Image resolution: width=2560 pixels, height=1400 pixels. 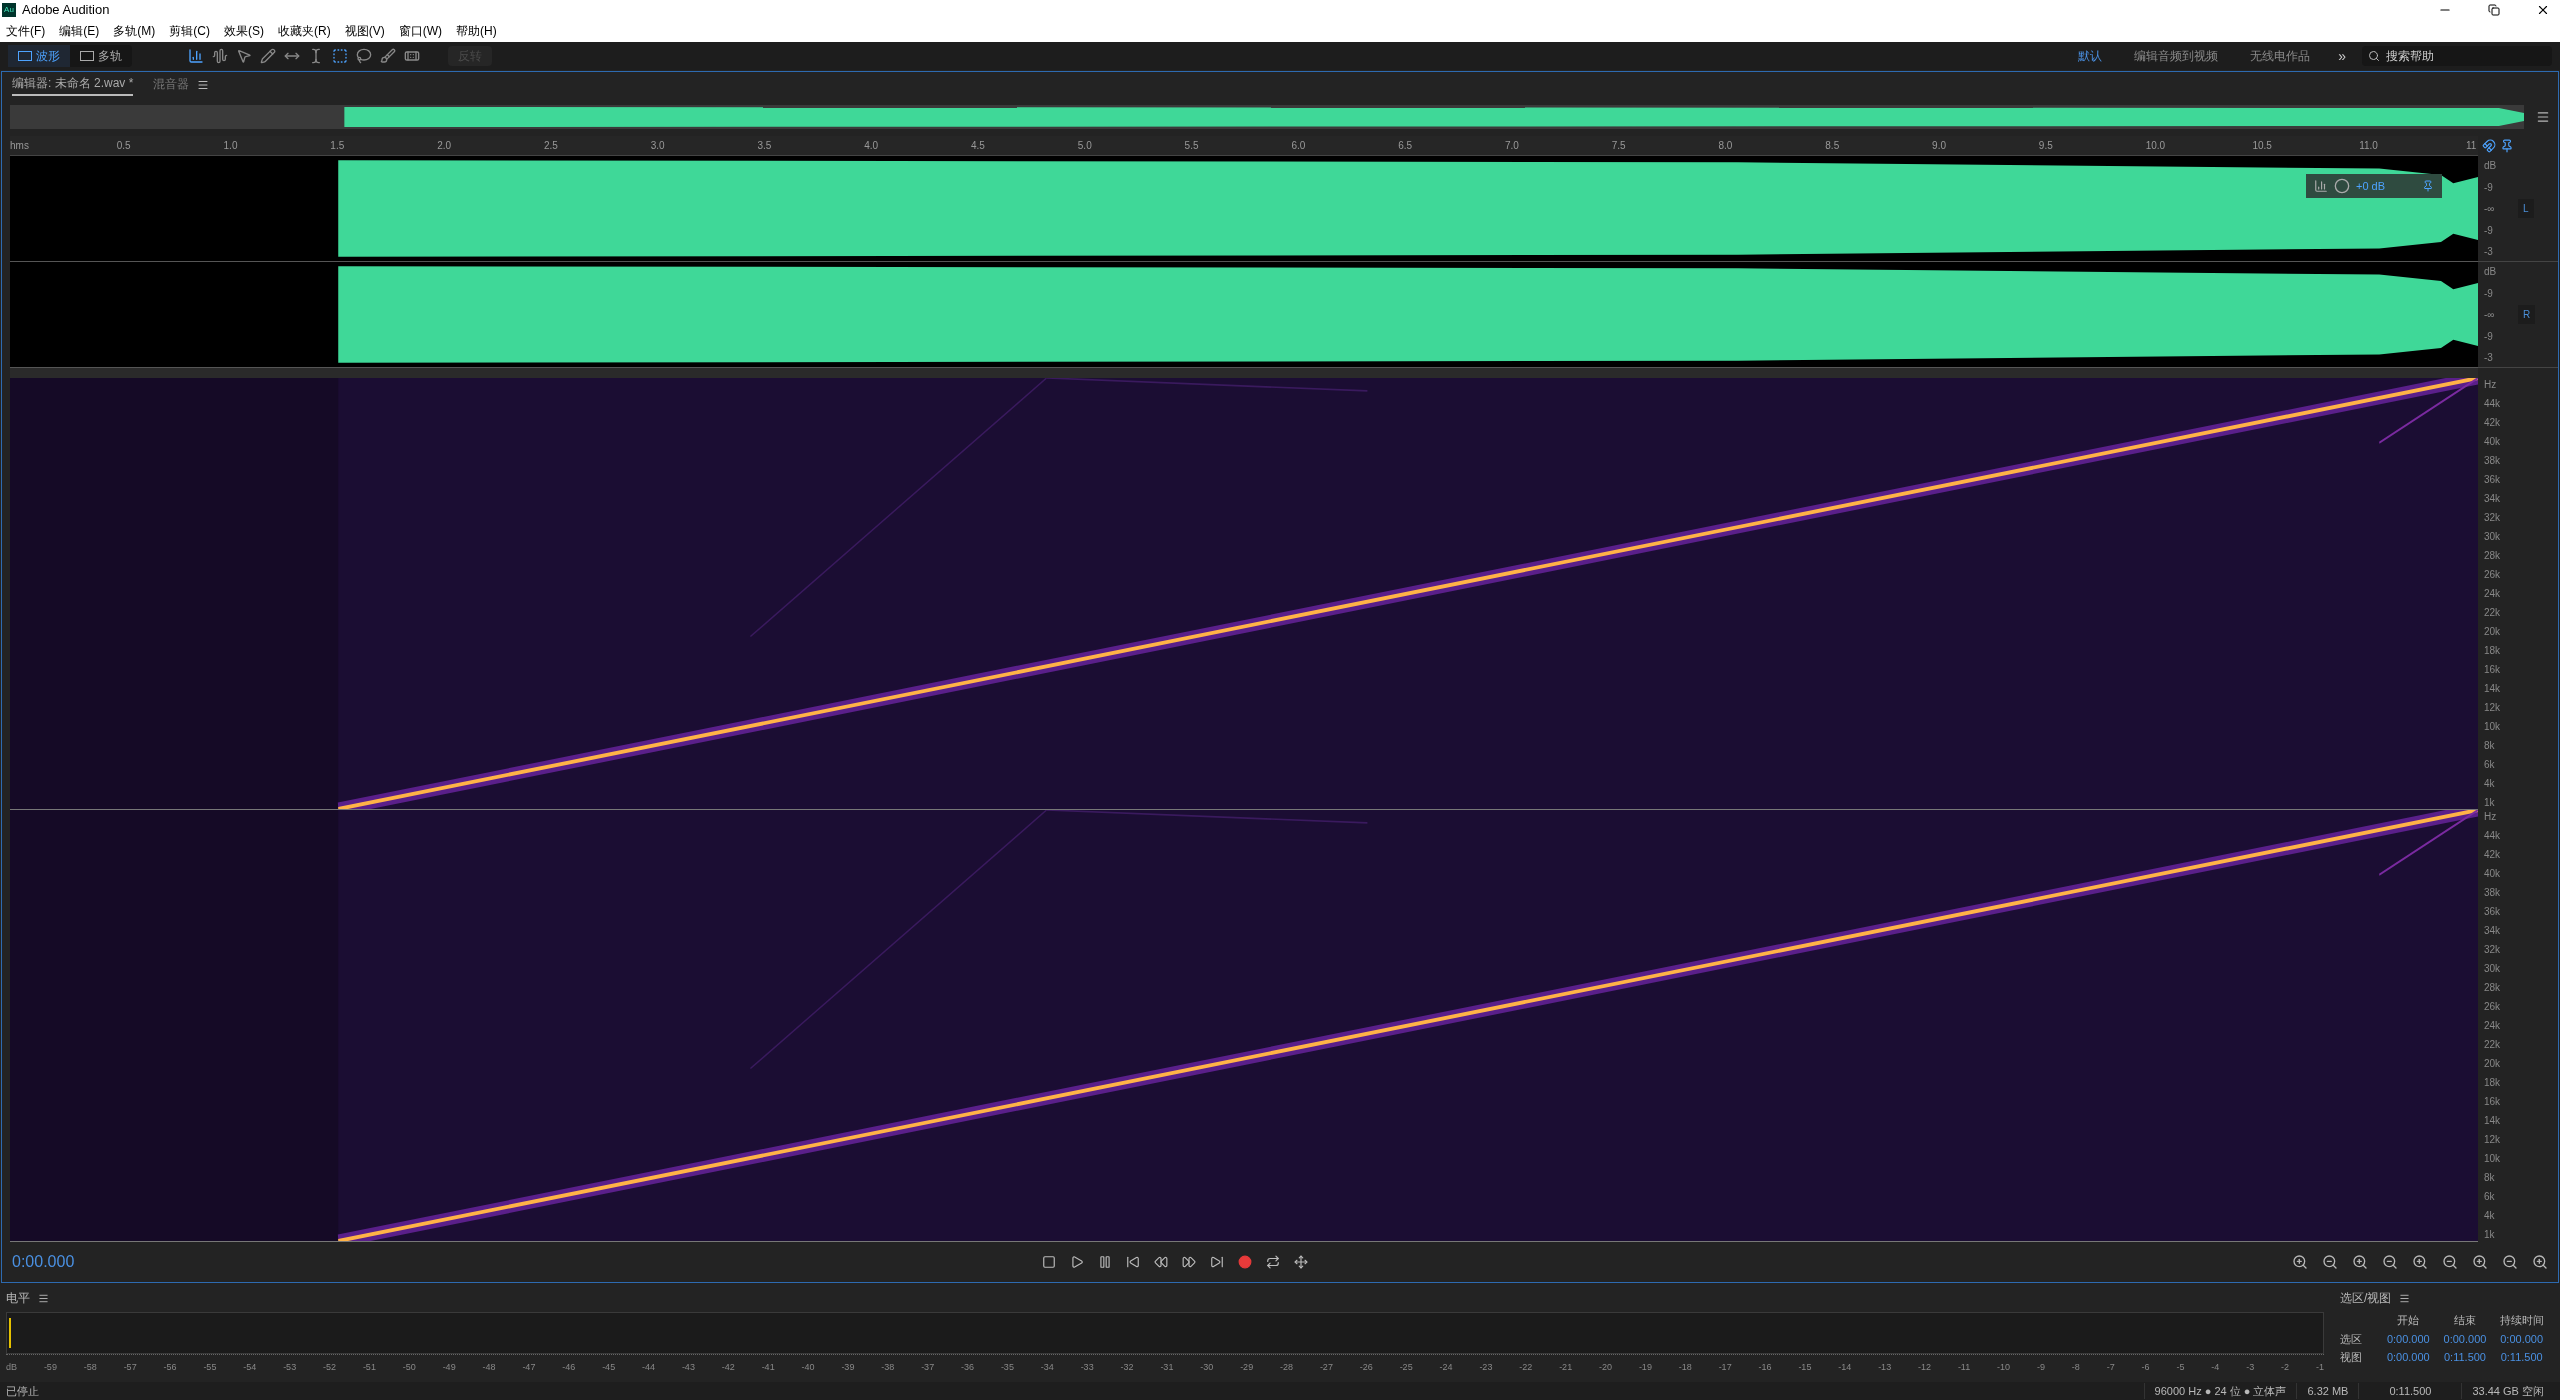 What do you see at coordinates (2543, 10) in the screenshot?
I see `close-icon` at bounding box center [2543, 10].